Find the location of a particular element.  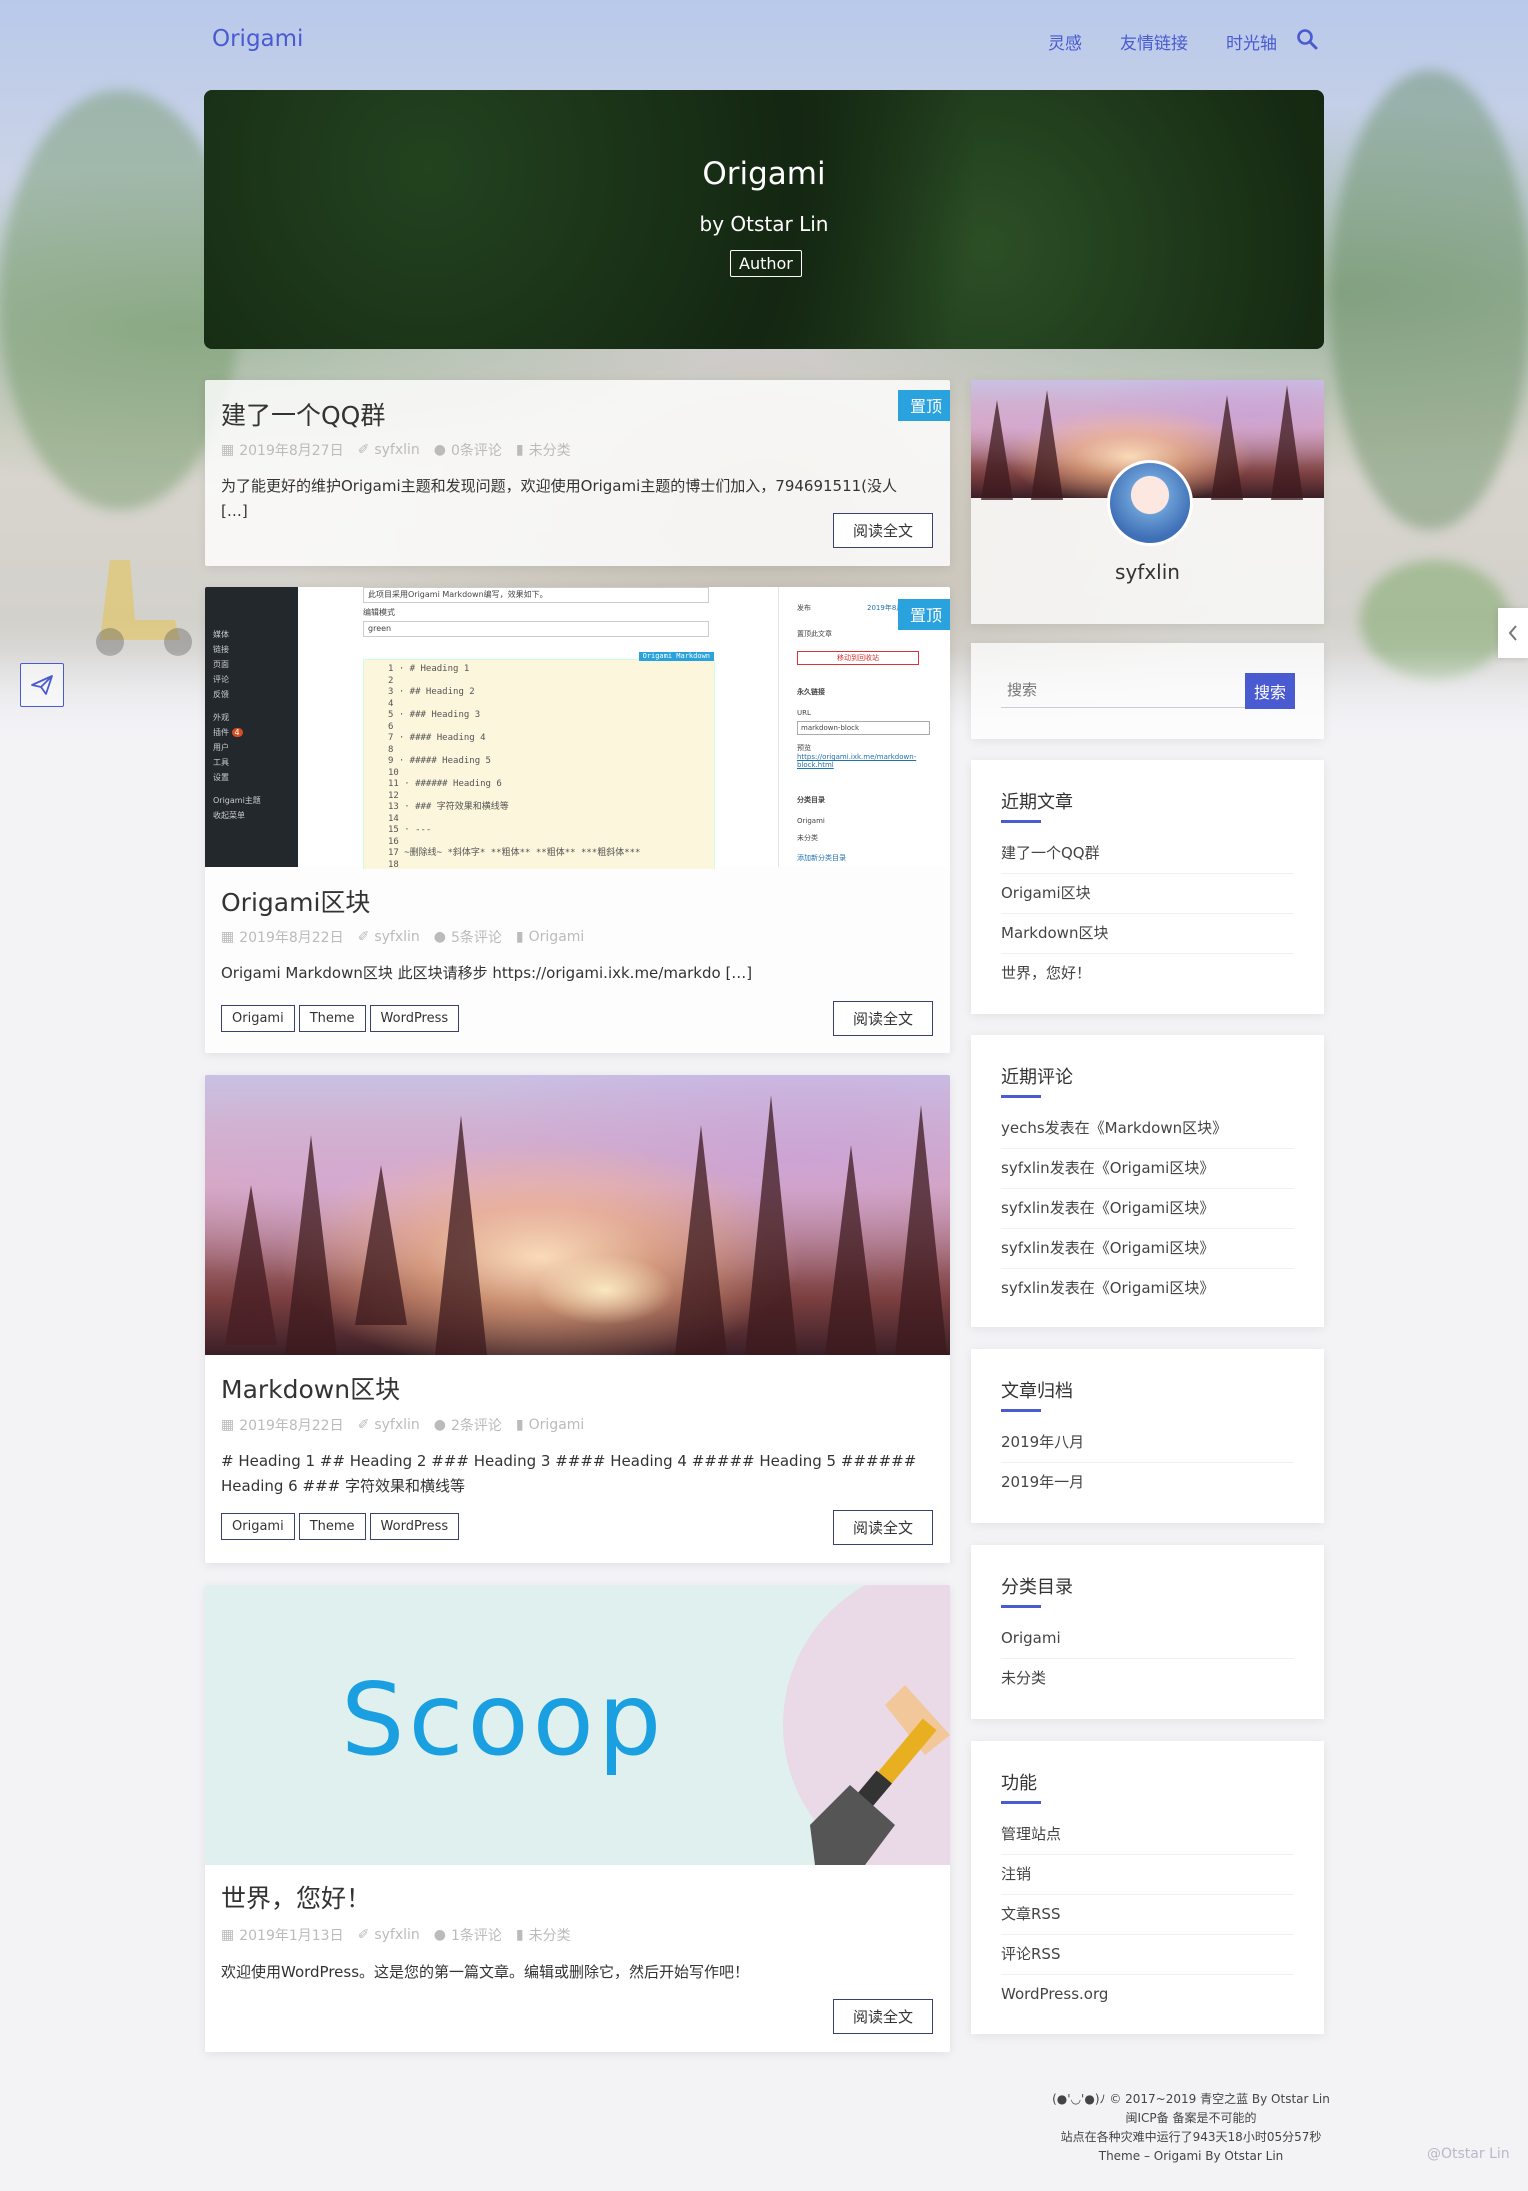

post-comments: 0条评论 is located at coordinates (476, 450).